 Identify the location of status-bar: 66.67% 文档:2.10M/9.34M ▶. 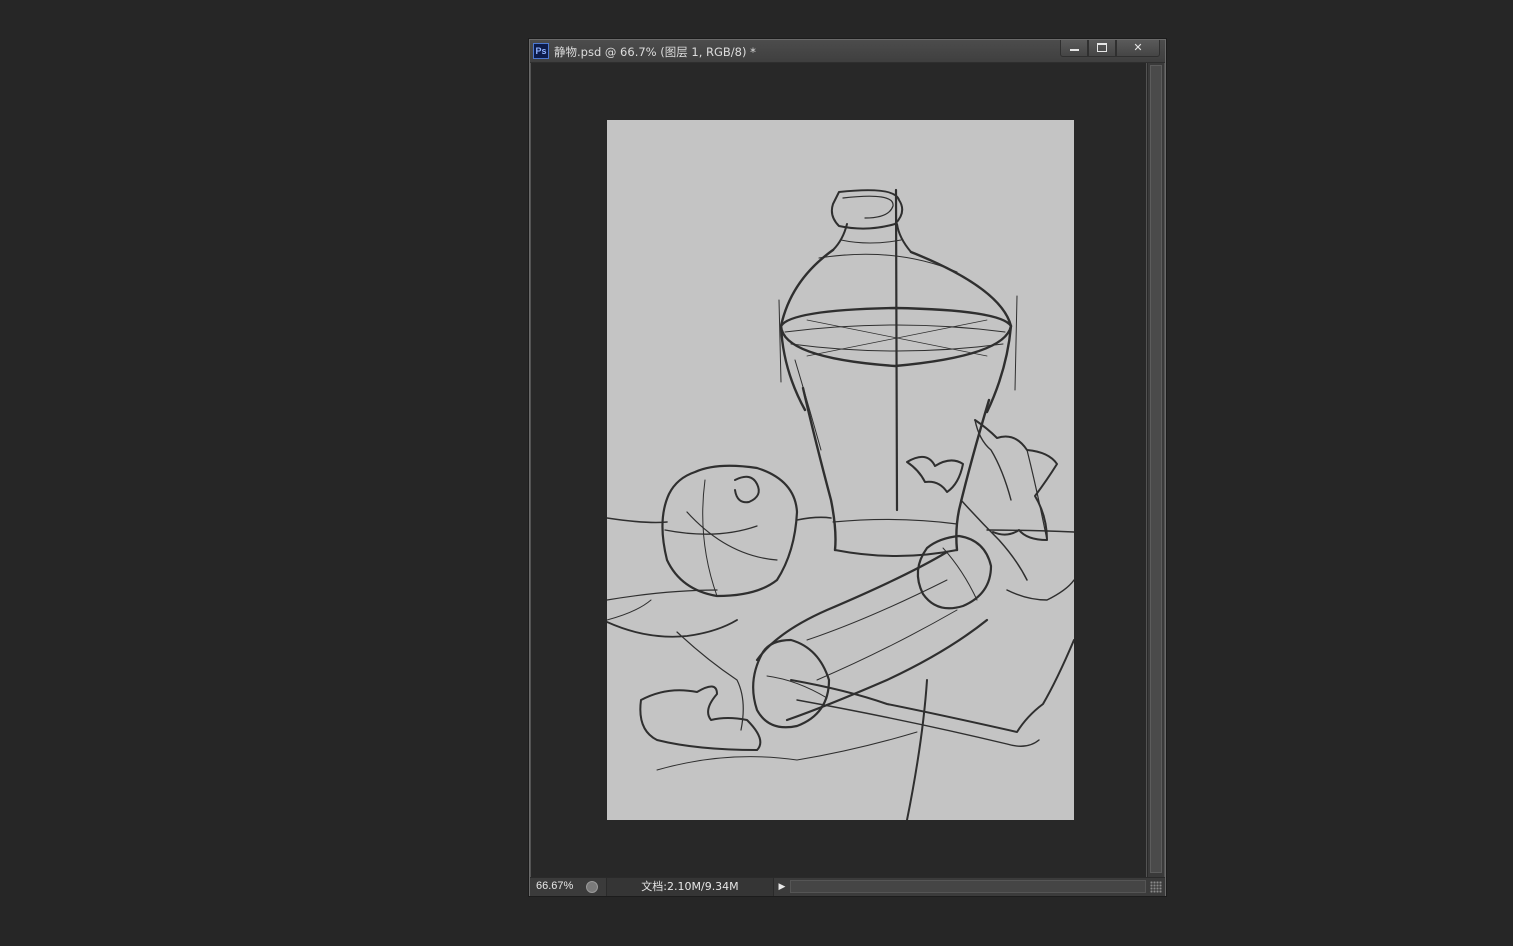
(847, 886).